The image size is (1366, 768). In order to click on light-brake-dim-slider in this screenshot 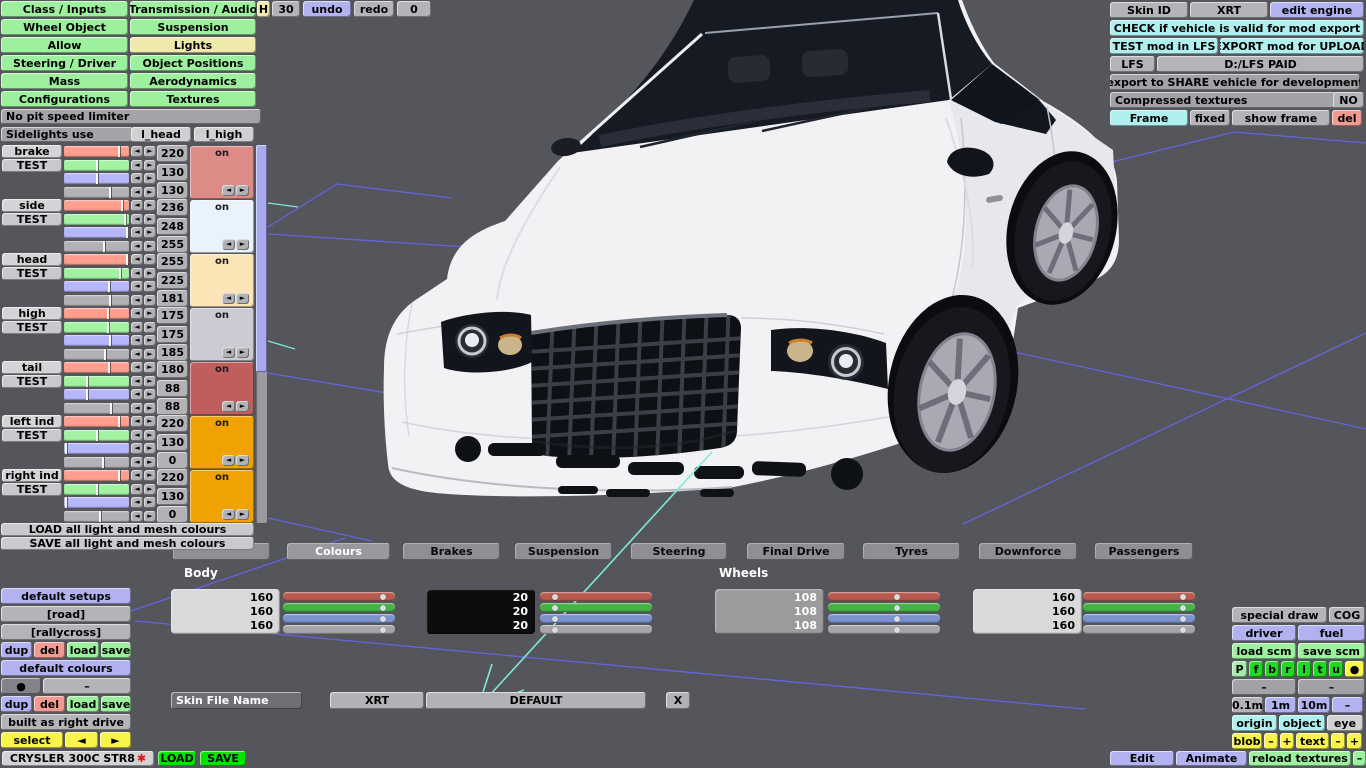, I will do `click(96, 192)`.